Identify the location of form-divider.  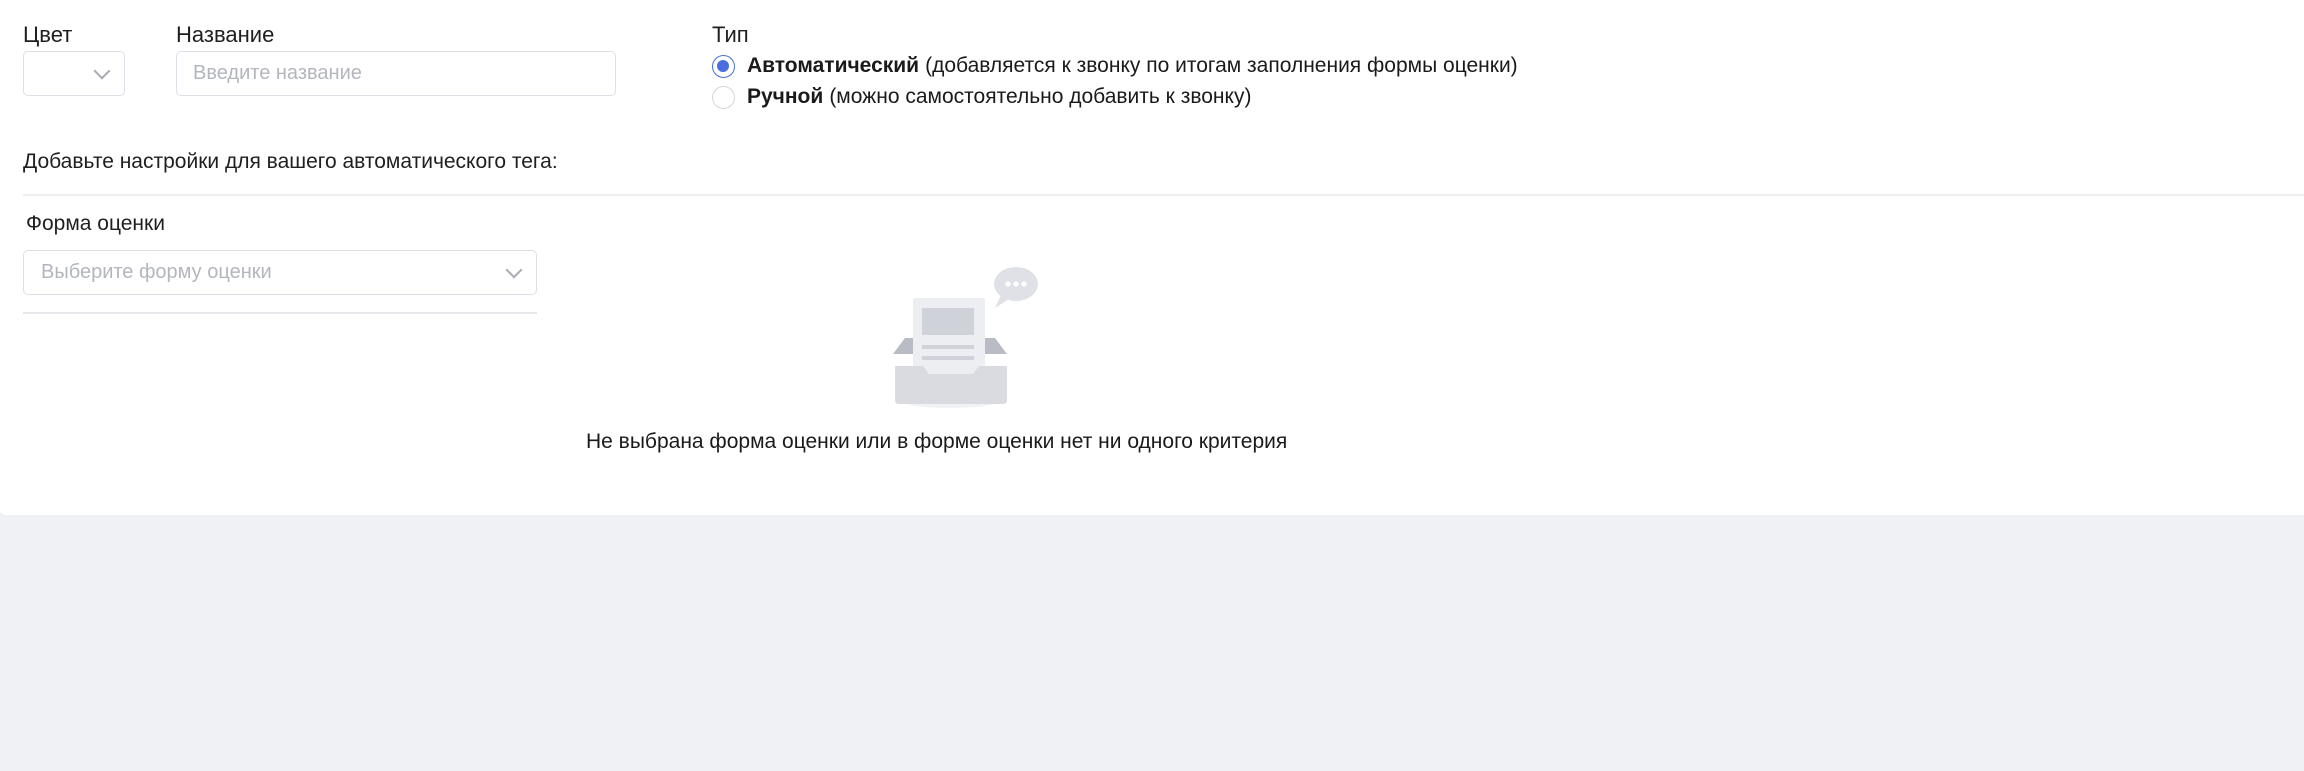
(280, 313).